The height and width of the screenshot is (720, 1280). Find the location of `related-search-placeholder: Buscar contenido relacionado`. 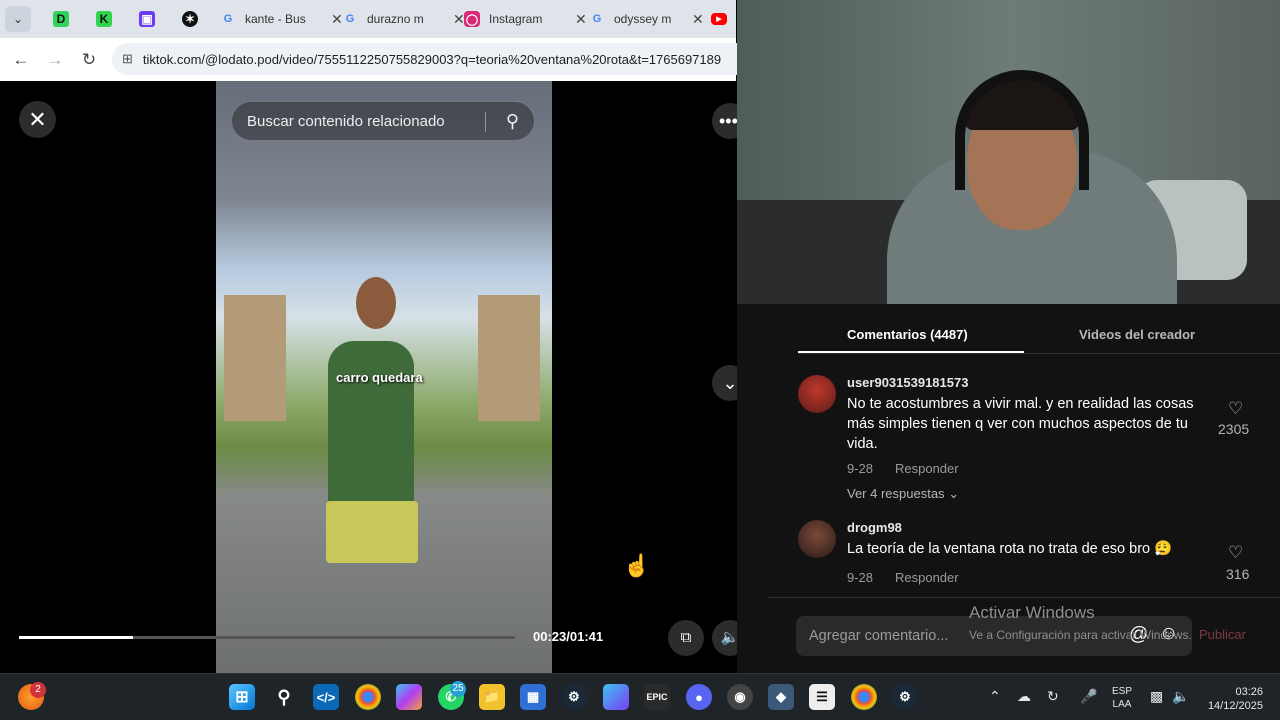

related-search-placeholder: Buscar contenido relacionado is located at coordinates (346, 121).